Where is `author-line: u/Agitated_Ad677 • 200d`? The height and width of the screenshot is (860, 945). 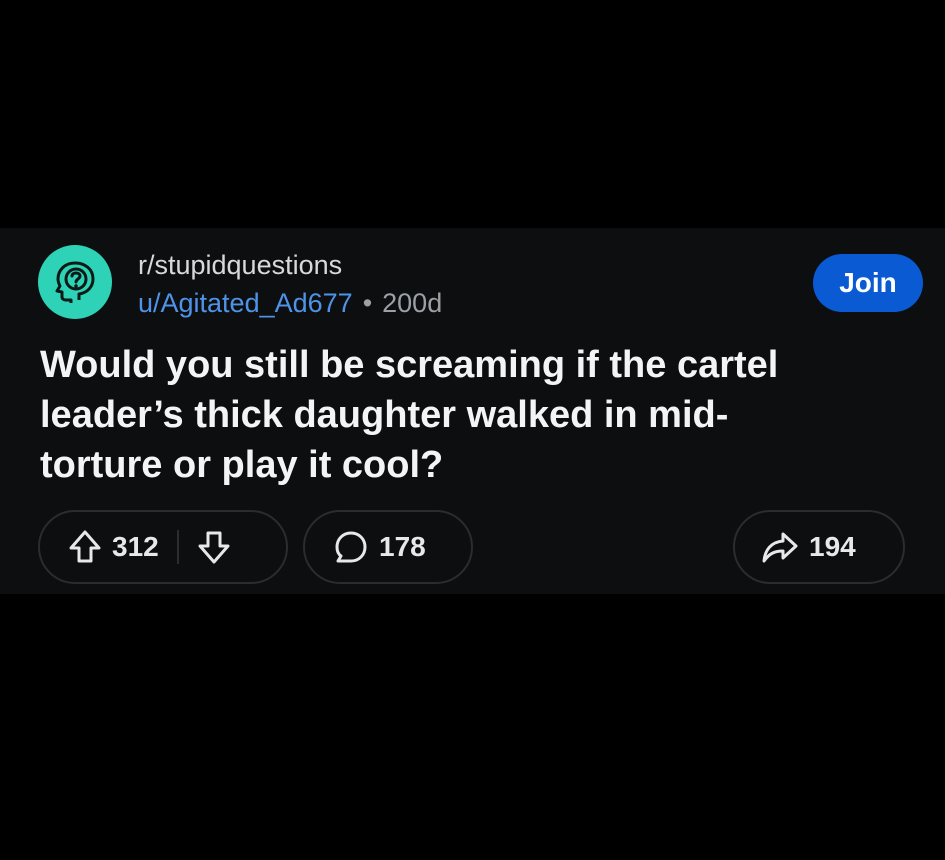
author-line: u/Agitated_Ad677 • 200d is located at coordinates (290, 303).